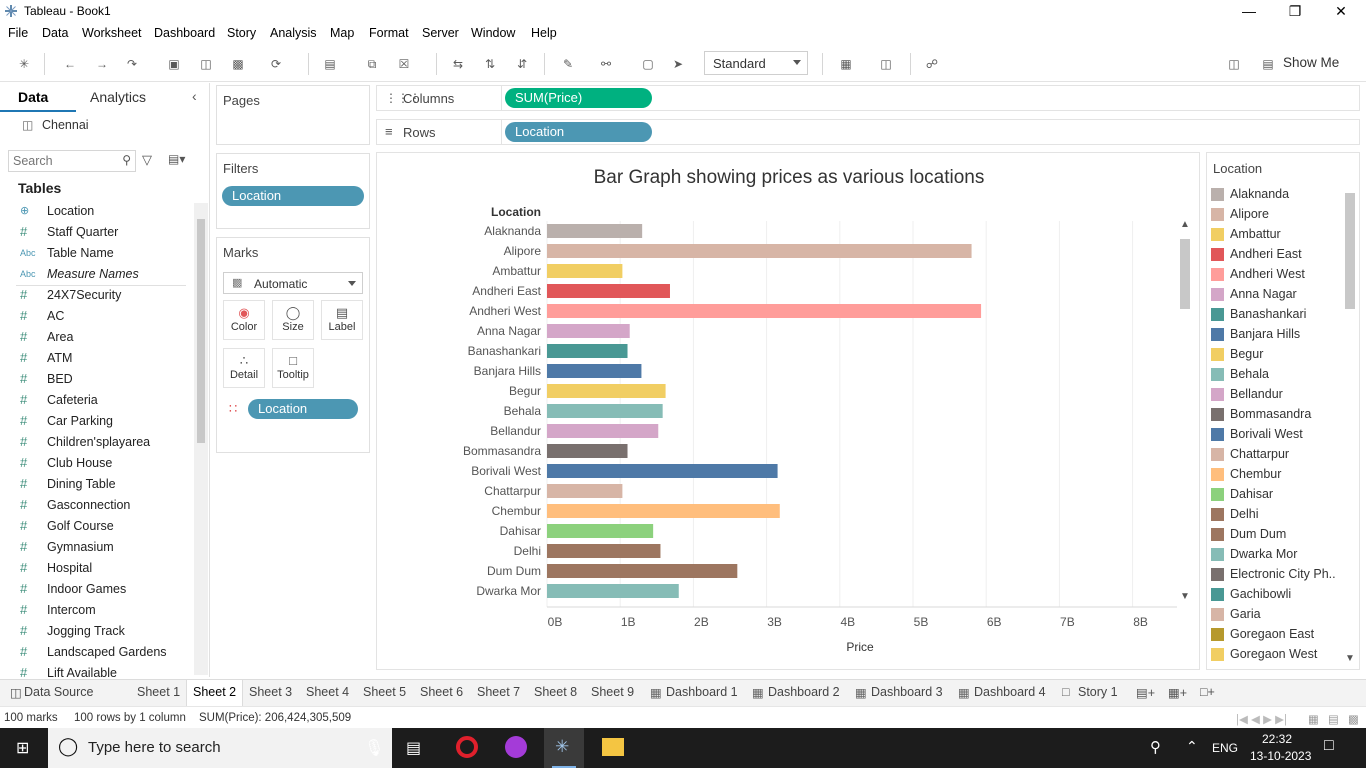 This screenshot has height=768, width=1366. What do you see at coordinates (96, 211) in the screenshot?
I see `field-item: ⊕ Location` at bounding box center [96, 211].